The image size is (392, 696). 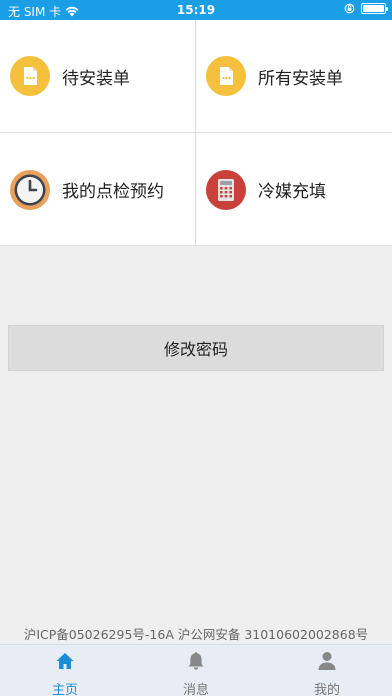 I want to click on tab-home: 主页, so click(x=65, y=670).